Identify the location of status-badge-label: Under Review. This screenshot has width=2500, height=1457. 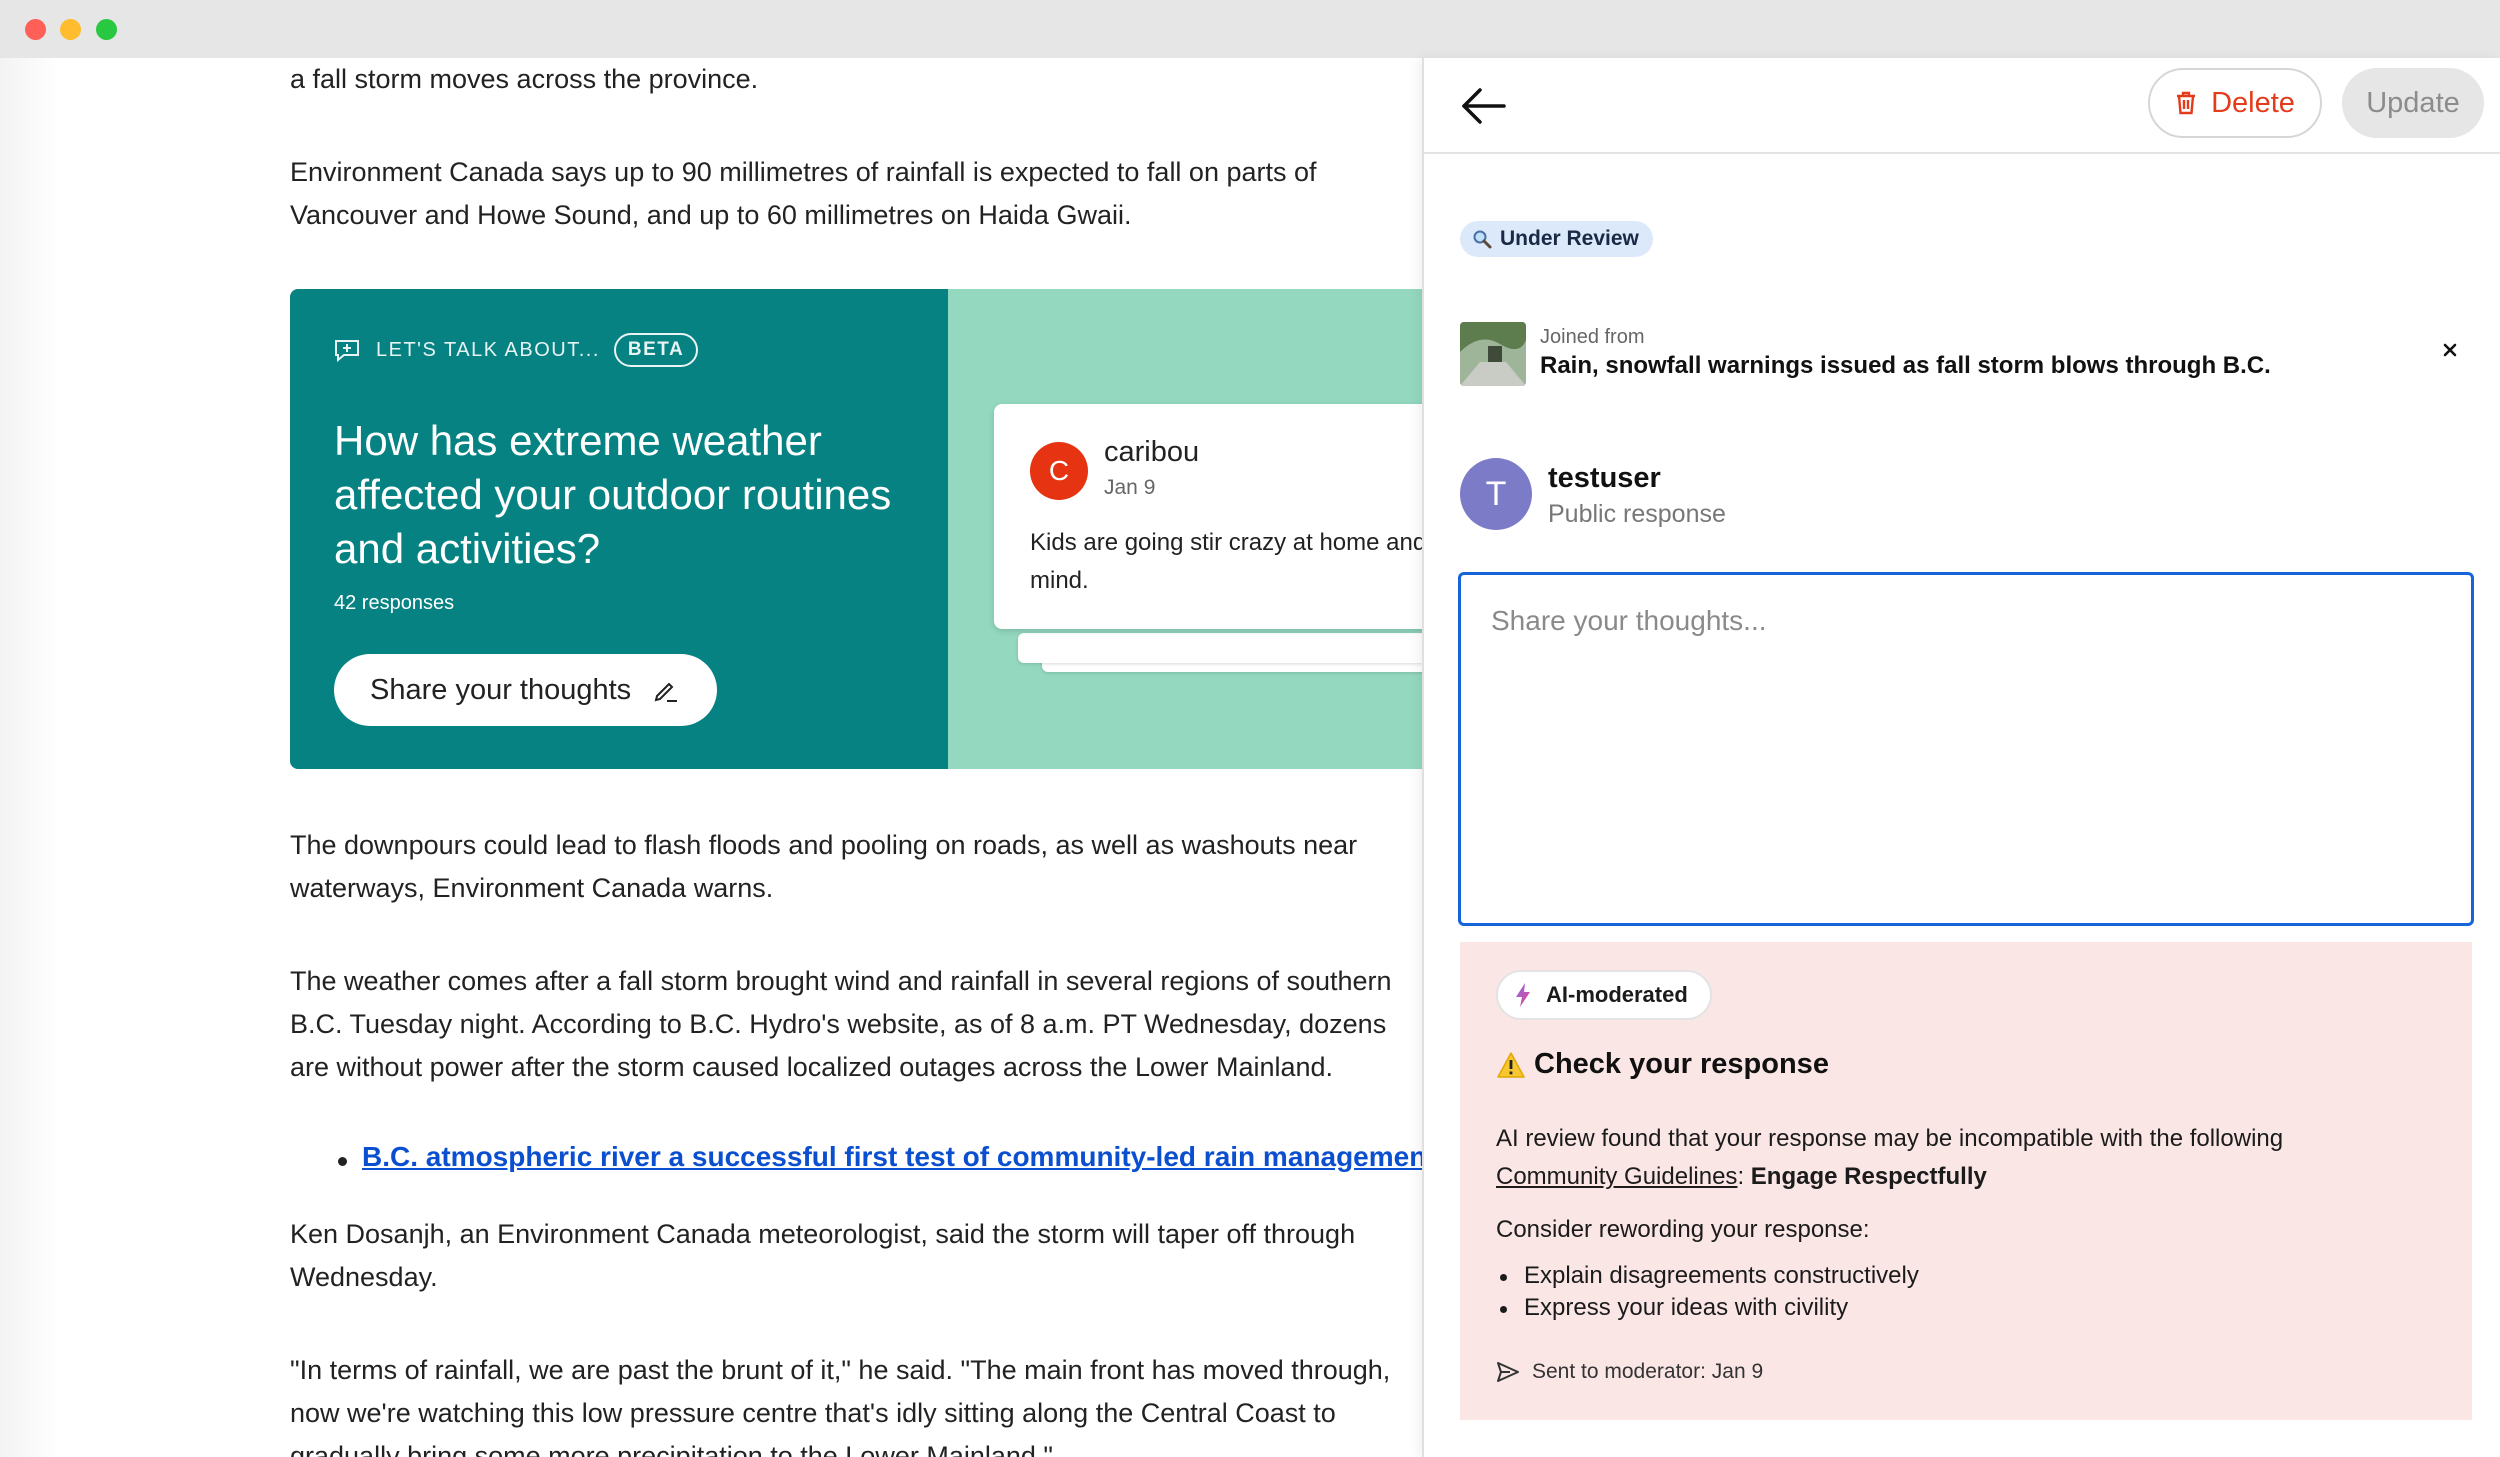
(1569, 238).